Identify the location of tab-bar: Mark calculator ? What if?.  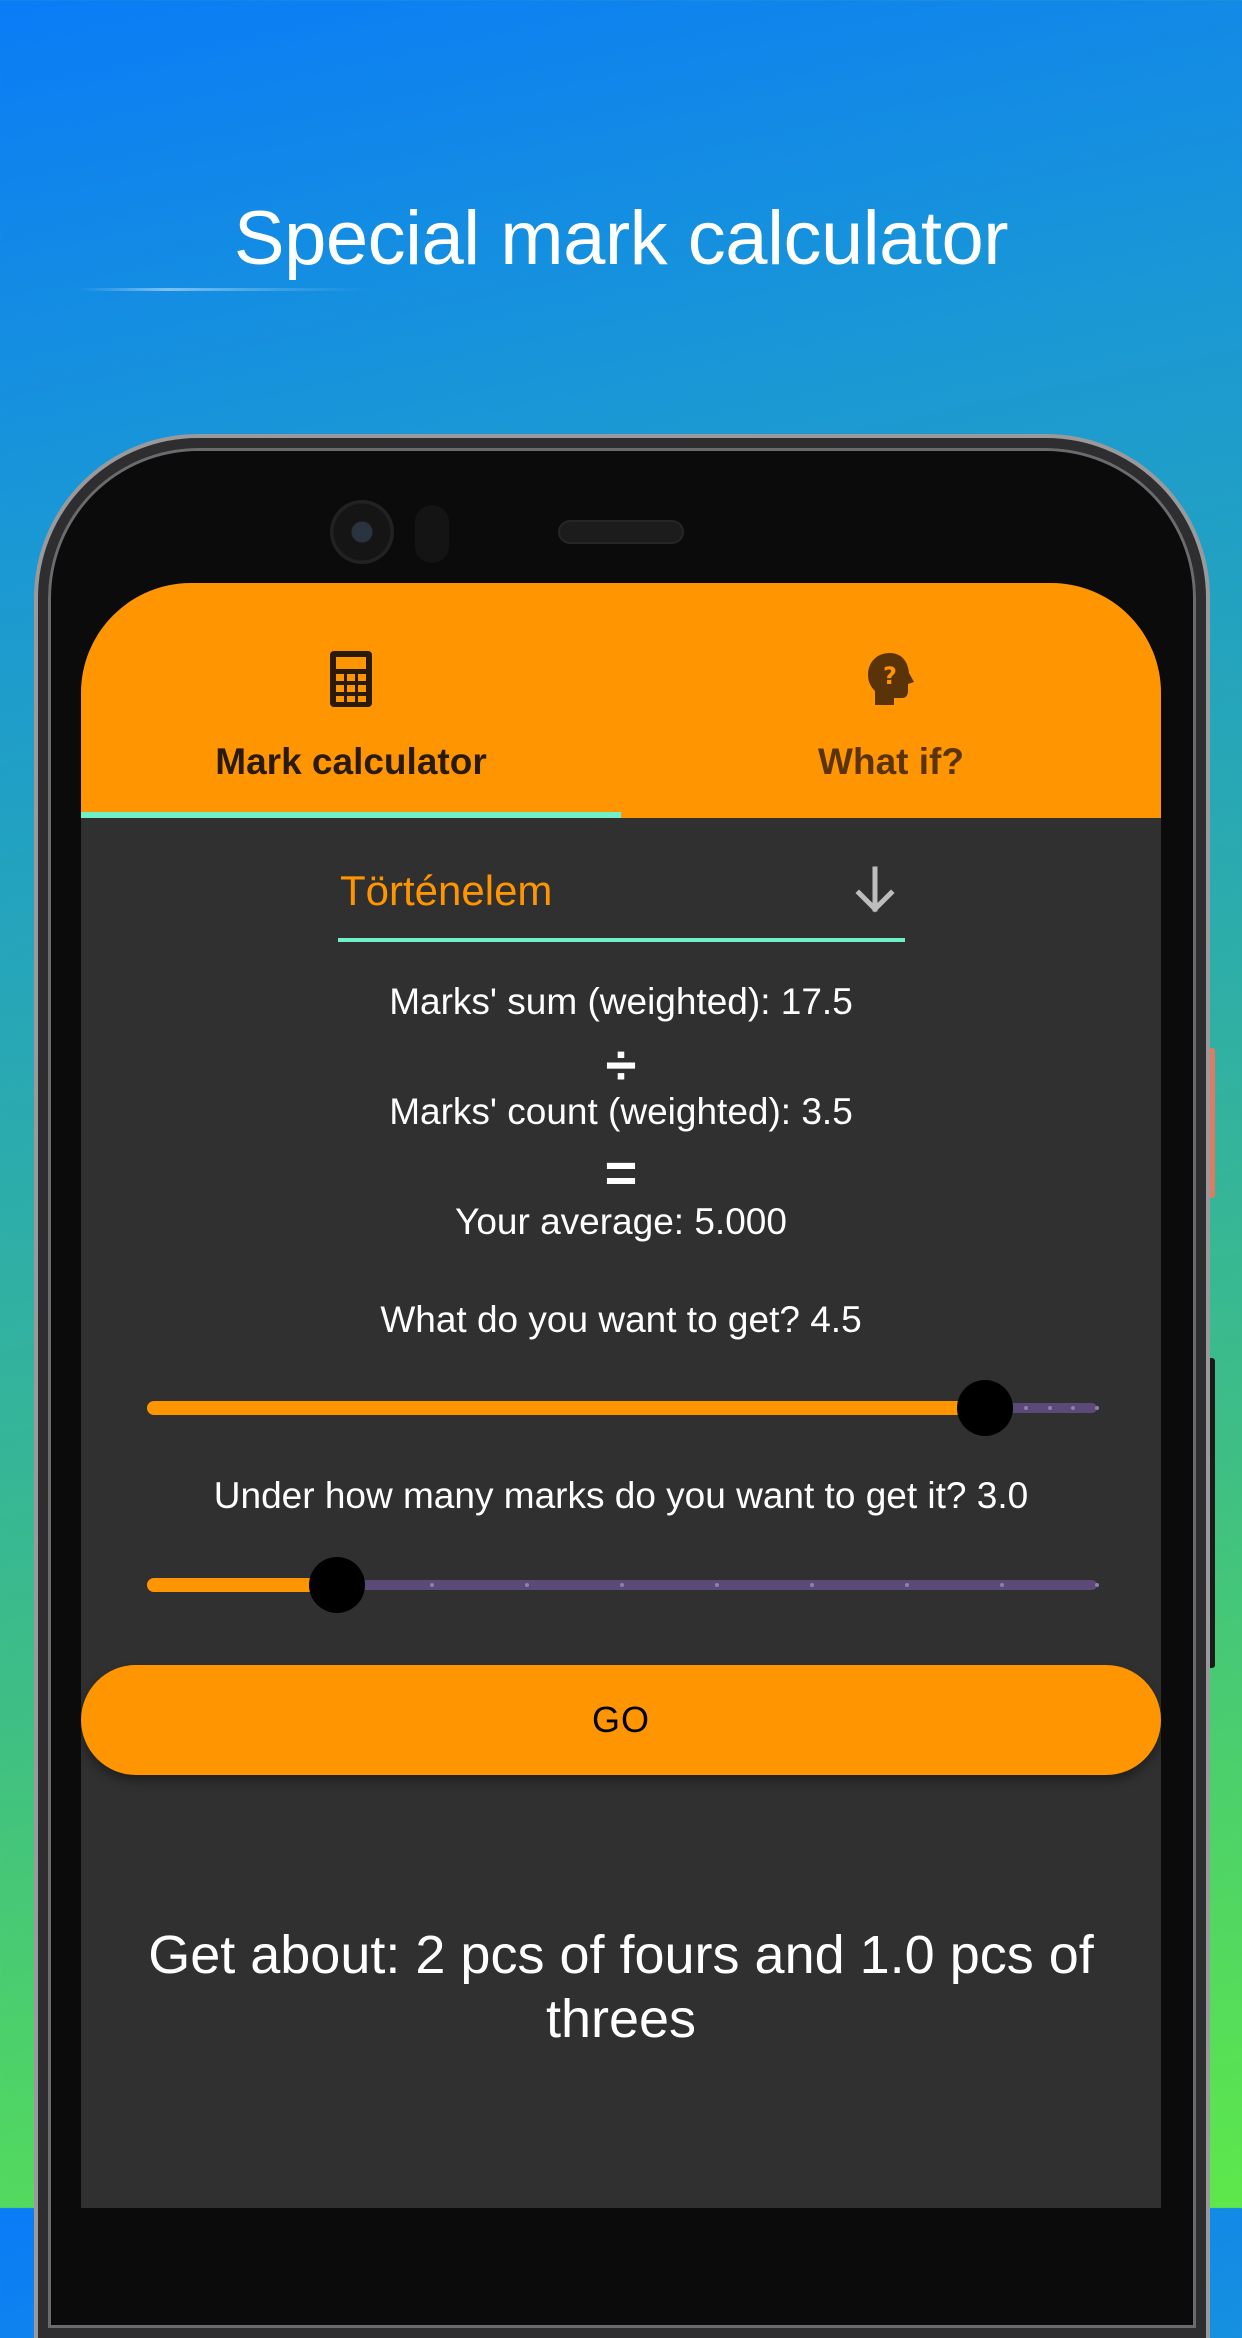
(621, 700).